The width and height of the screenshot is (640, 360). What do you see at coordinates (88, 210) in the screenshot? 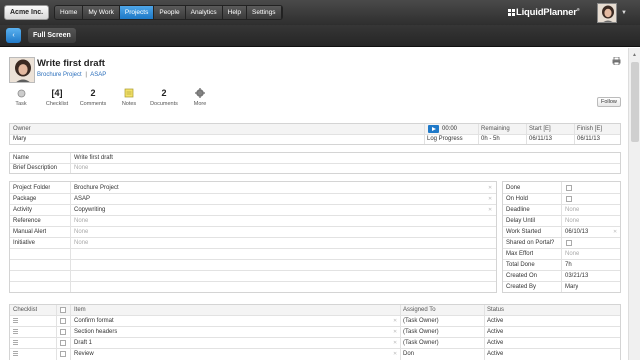
I see `activity-field: Copywriting` at bounding box center [88, 210].